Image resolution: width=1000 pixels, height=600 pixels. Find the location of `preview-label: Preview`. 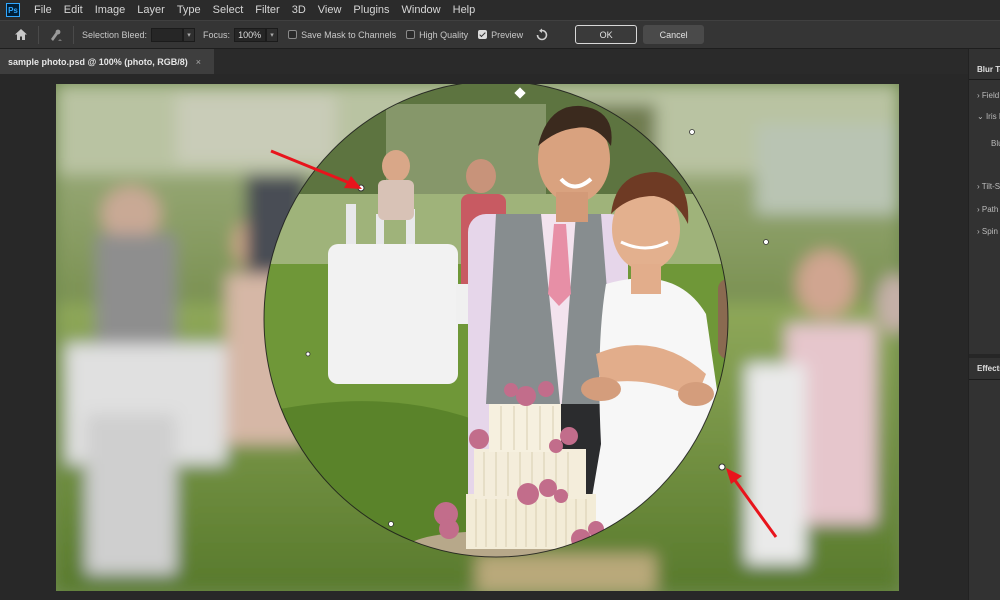

preview-label: Preview is located at coordinates (507, 34).